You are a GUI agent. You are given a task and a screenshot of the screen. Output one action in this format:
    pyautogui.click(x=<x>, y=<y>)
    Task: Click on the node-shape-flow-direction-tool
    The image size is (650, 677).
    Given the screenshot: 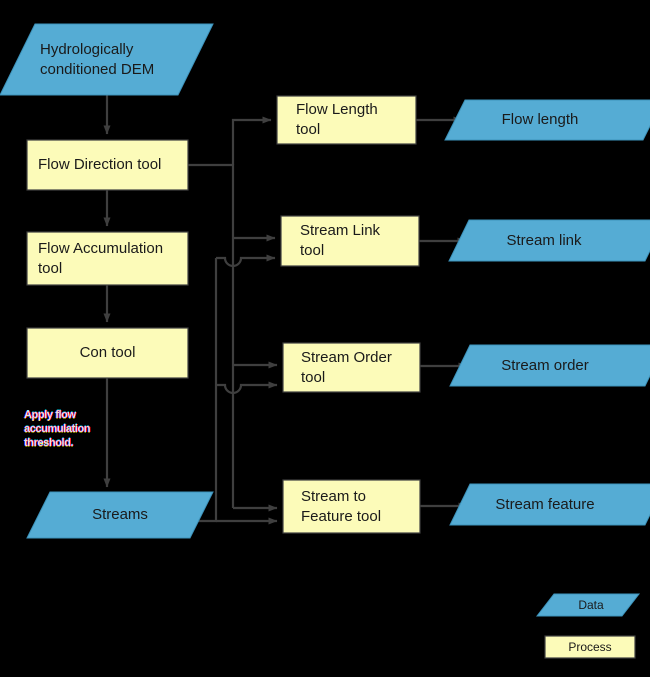 What is the action you would take?
    pyautogui.click(x=107, y=165)
    